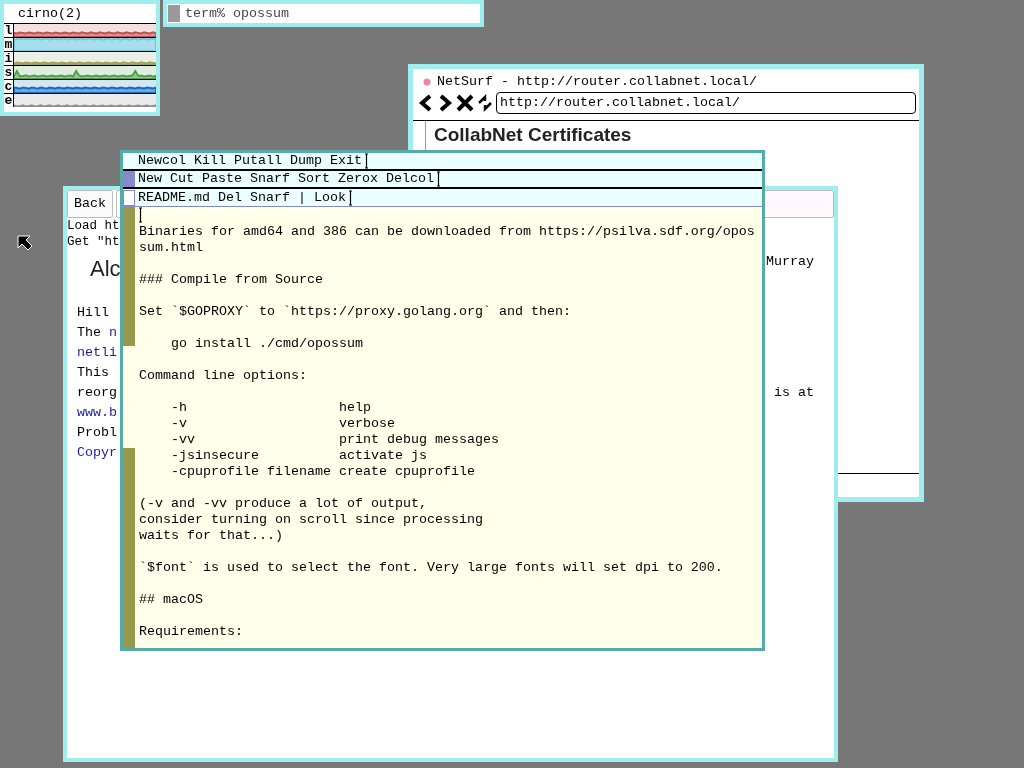 This screenshot has height=768, width=1024. What do you see at coordinates (97, 413) in the screenshot?
I see `link: www.b` at bounding box center [97, 413].